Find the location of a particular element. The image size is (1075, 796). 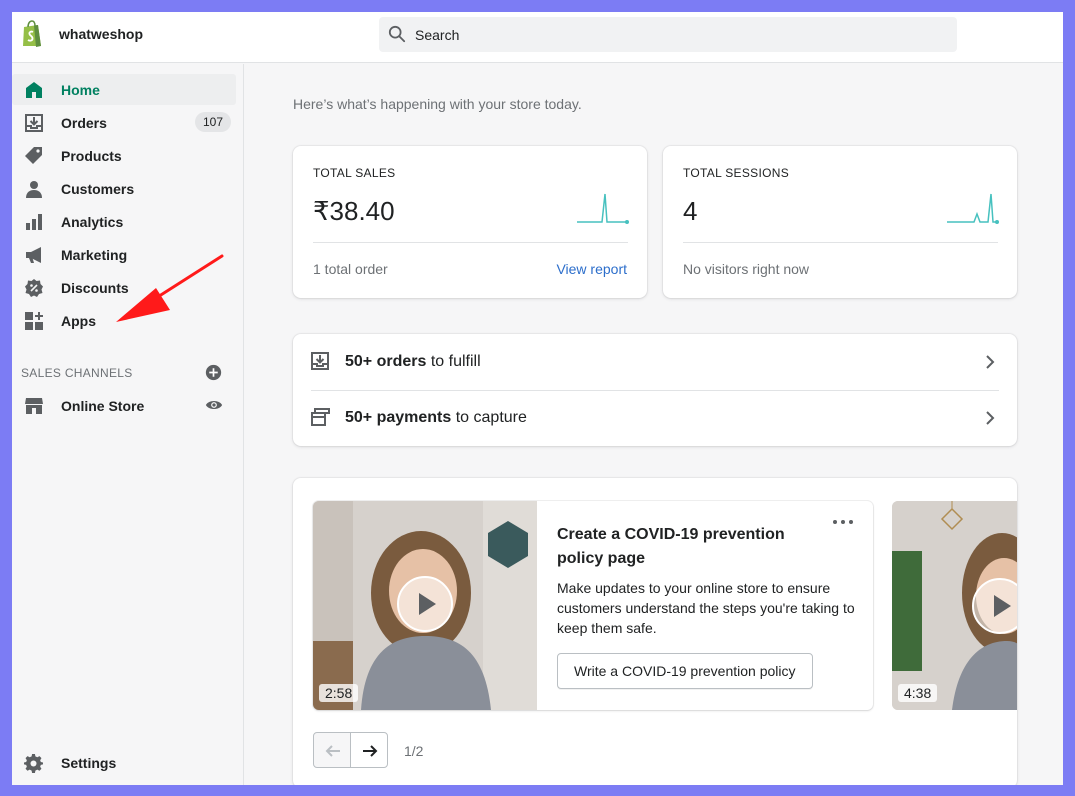

sidebar-item-label: Analytics is located at coordinates (92, 222).